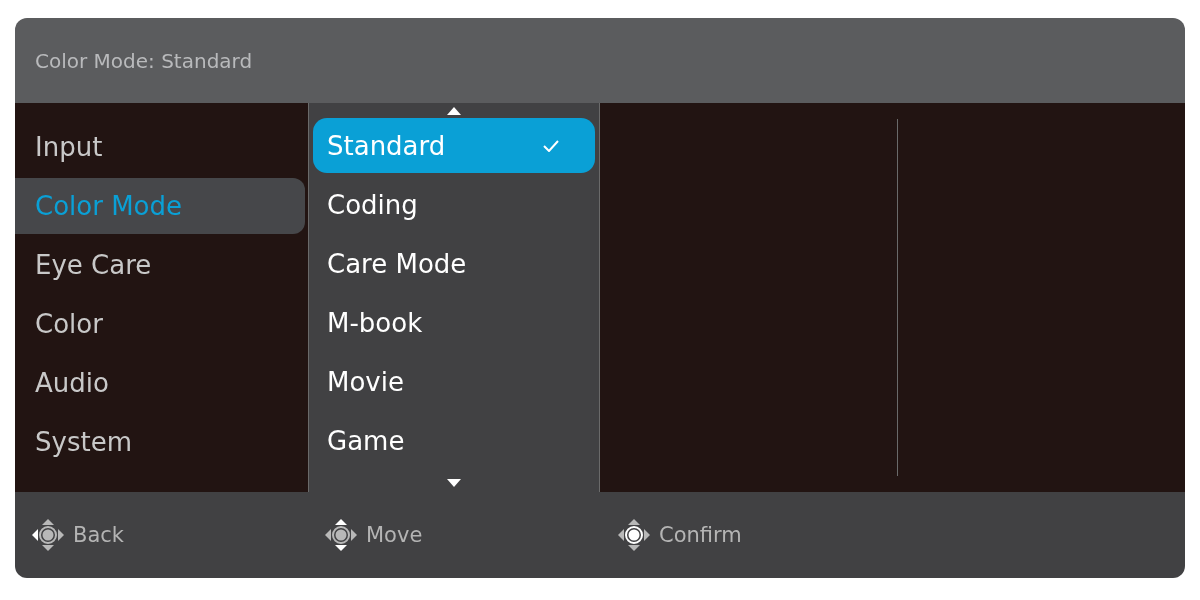  Describe the element at coordinates (454, 322) in the screenshot. I see `submenu-item: M-book` at that location.